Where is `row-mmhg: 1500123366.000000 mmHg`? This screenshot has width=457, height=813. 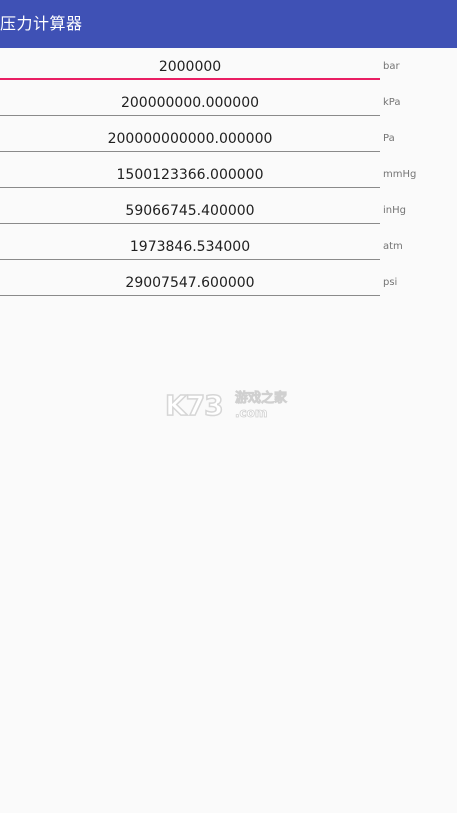
row-mmhg: 1500123366.000000 mmHg is located at coordinates (228, 174).